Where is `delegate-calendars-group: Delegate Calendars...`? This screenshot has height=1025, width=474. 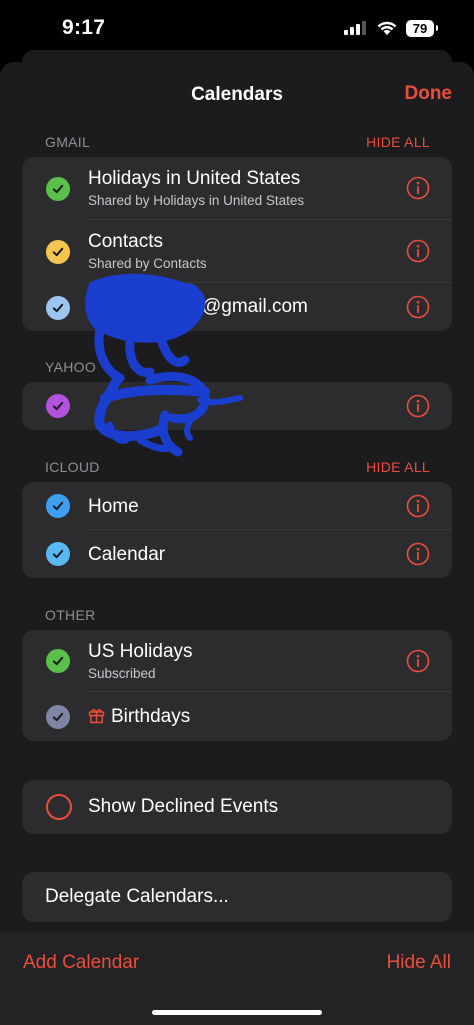
delegate-calendars-group: Delegate Calendars... is located at coordinates (237, 897).